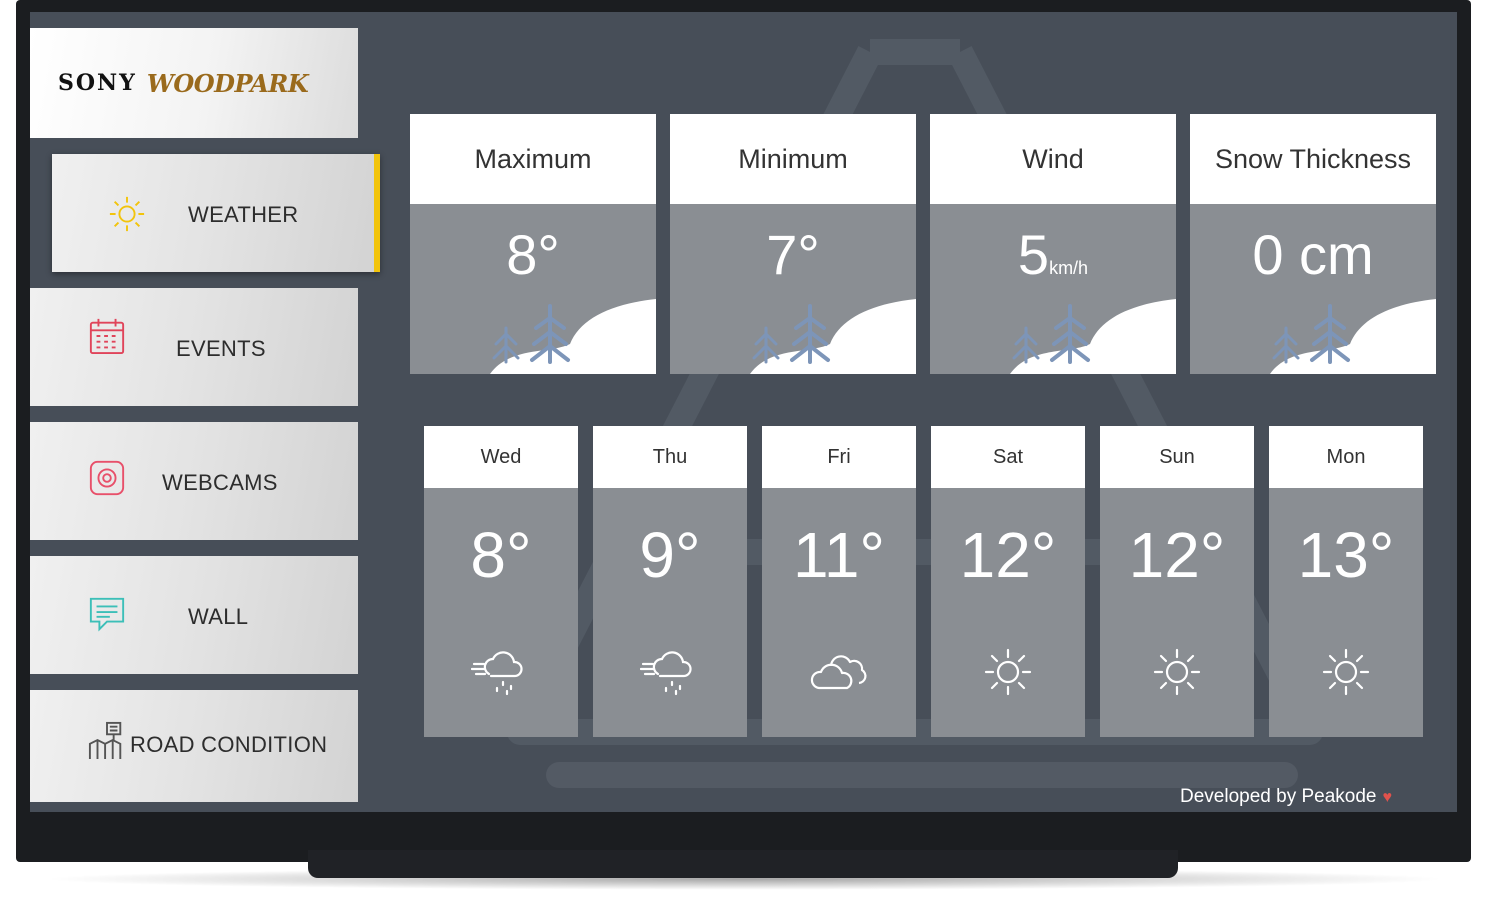 This screenshot has height=900, width=1491. What do you see at coordinates (1008, 457) in the screenshot?
I see `forecast-day: Sat` at bounding box center [1008, 457].